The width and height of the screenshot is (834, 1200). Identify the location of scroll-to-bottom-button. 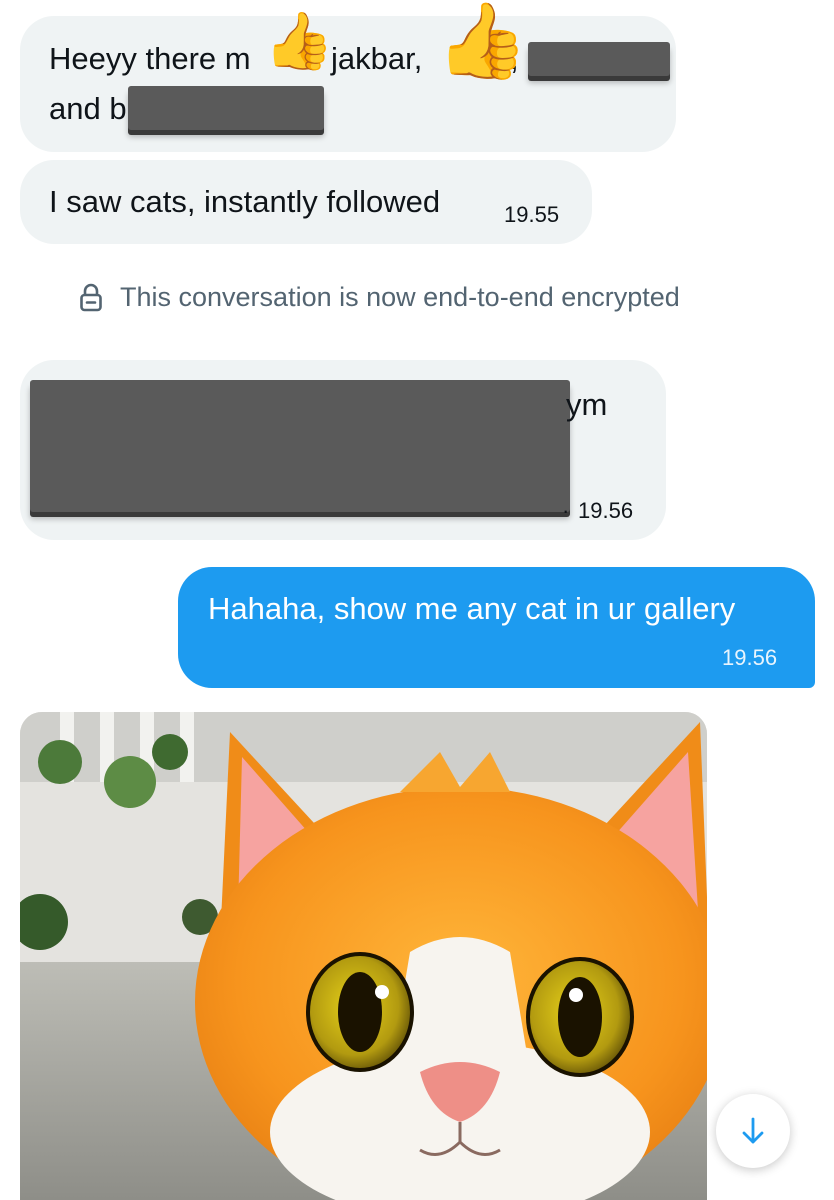
(753, 1131).